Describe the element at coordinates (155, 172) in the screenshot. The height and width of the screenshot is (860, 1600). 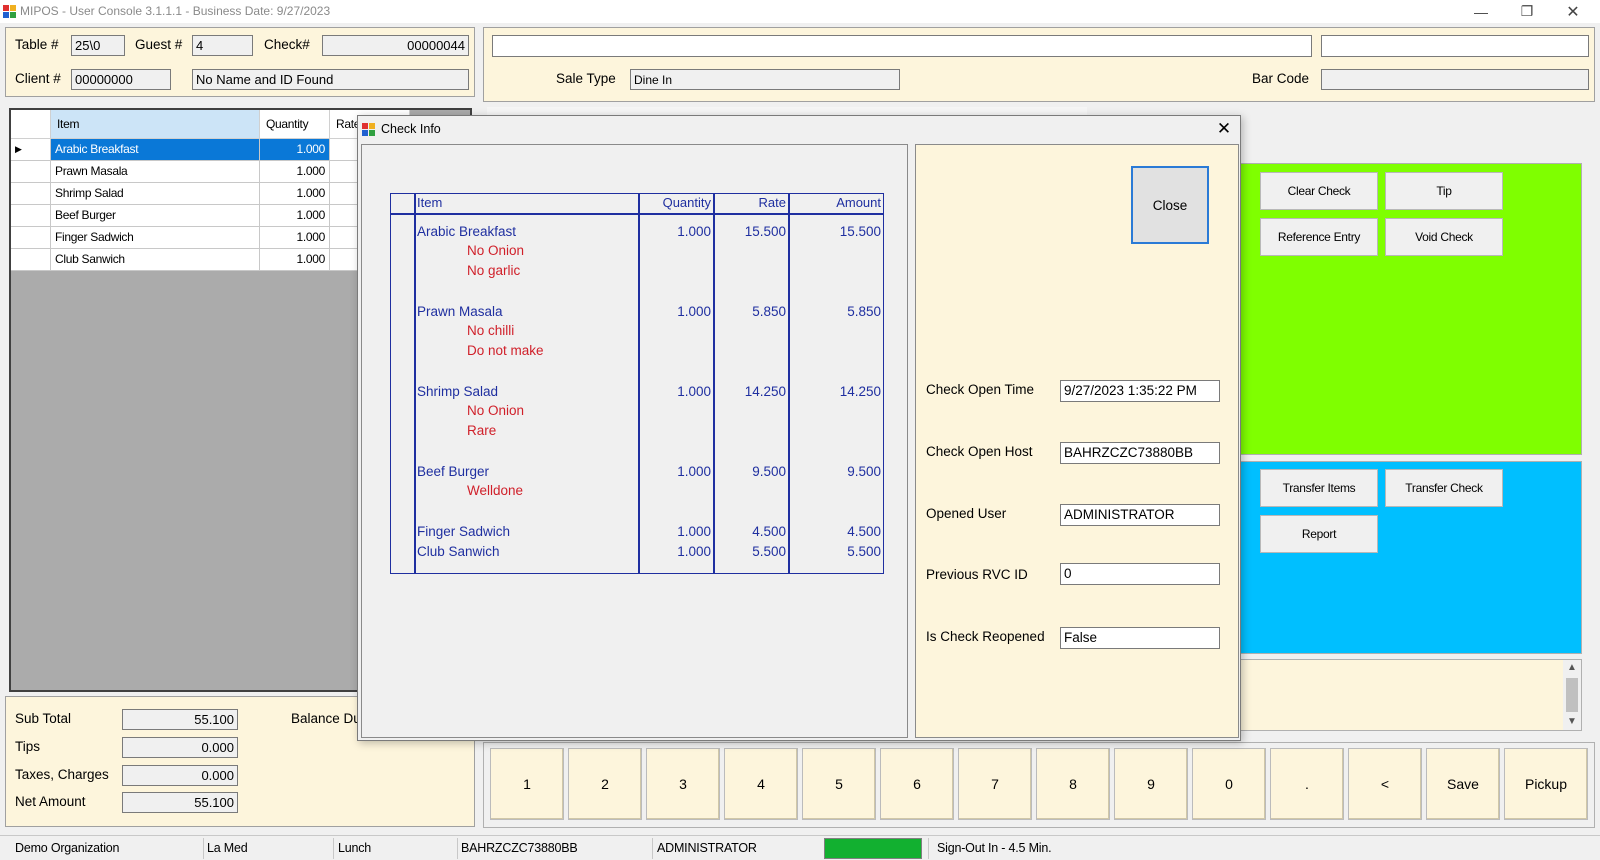
I see `grid-cell-item: Prawn Masala` at that location.